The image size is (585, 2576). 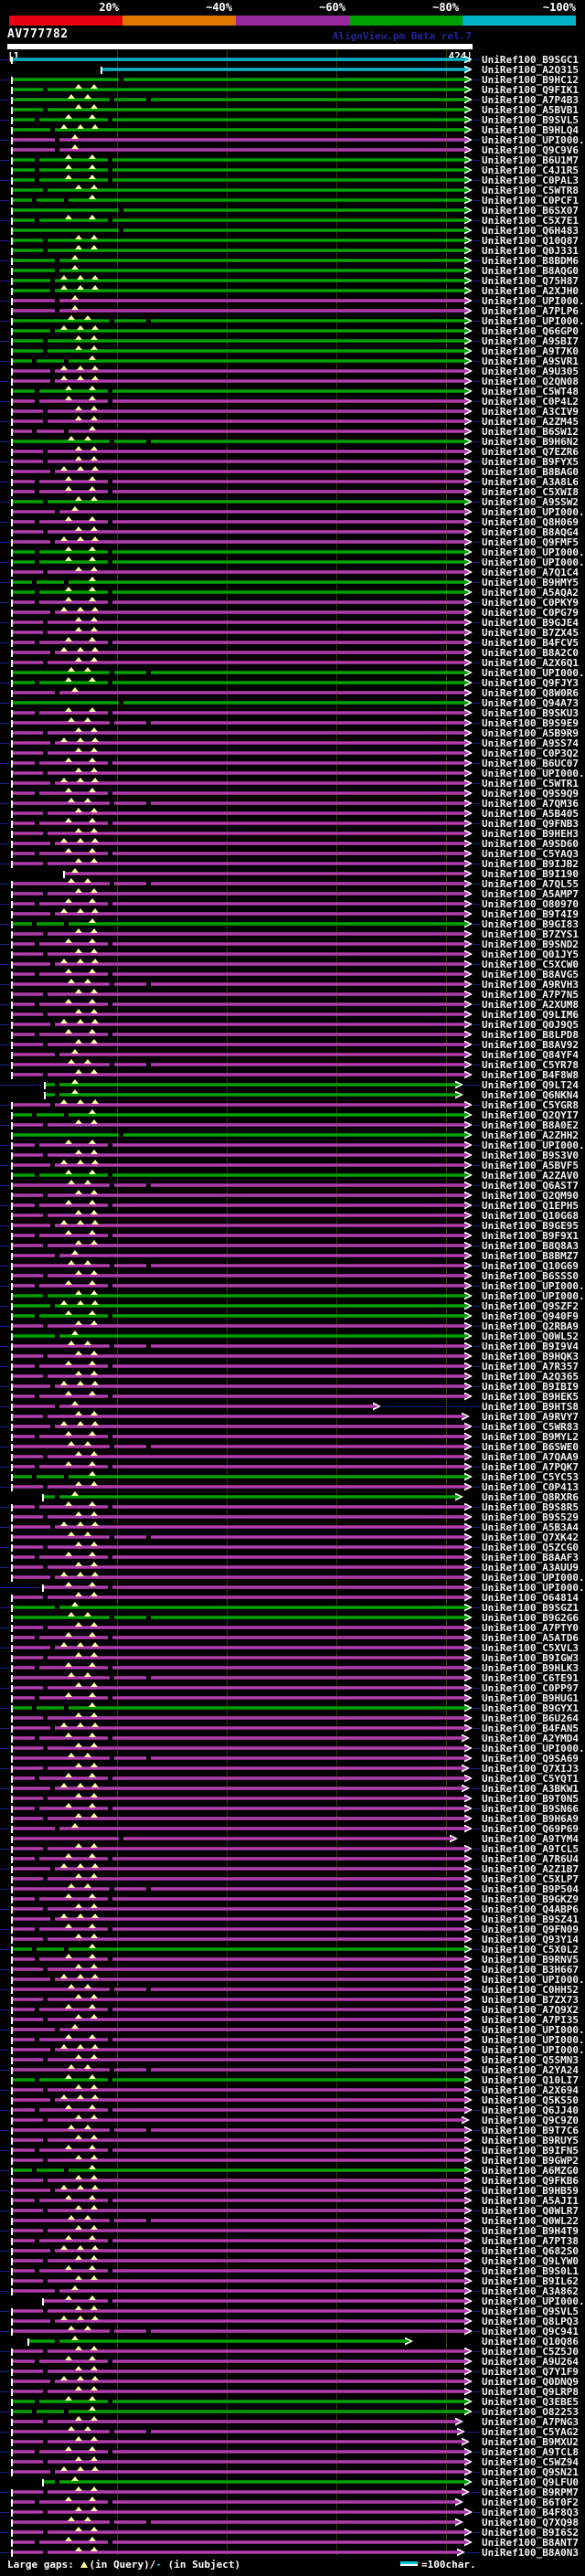 What do you see at coordinates (531, 1728) in the screenshot?
I see `subject-id-label: UniRef100_B4FAN5` at bounding box center [531, 1728].